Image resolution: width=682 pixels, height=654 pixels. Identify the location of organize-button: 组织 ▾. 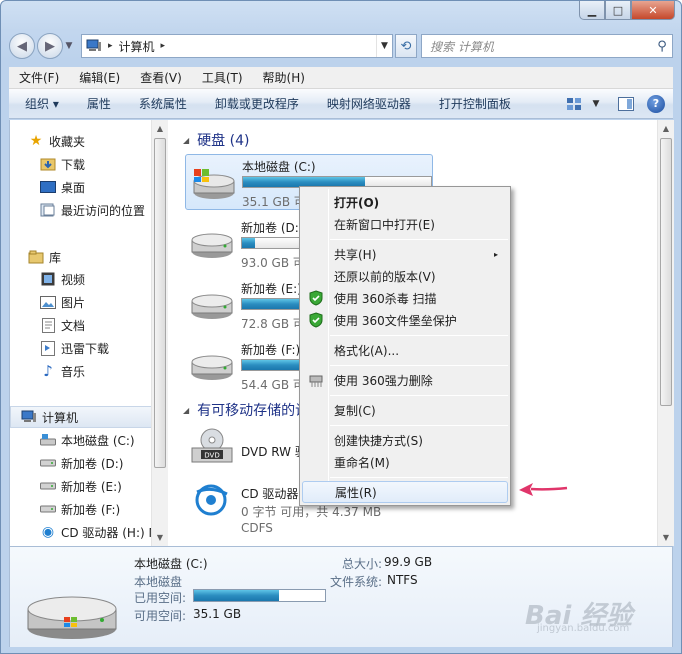
(41, 103).